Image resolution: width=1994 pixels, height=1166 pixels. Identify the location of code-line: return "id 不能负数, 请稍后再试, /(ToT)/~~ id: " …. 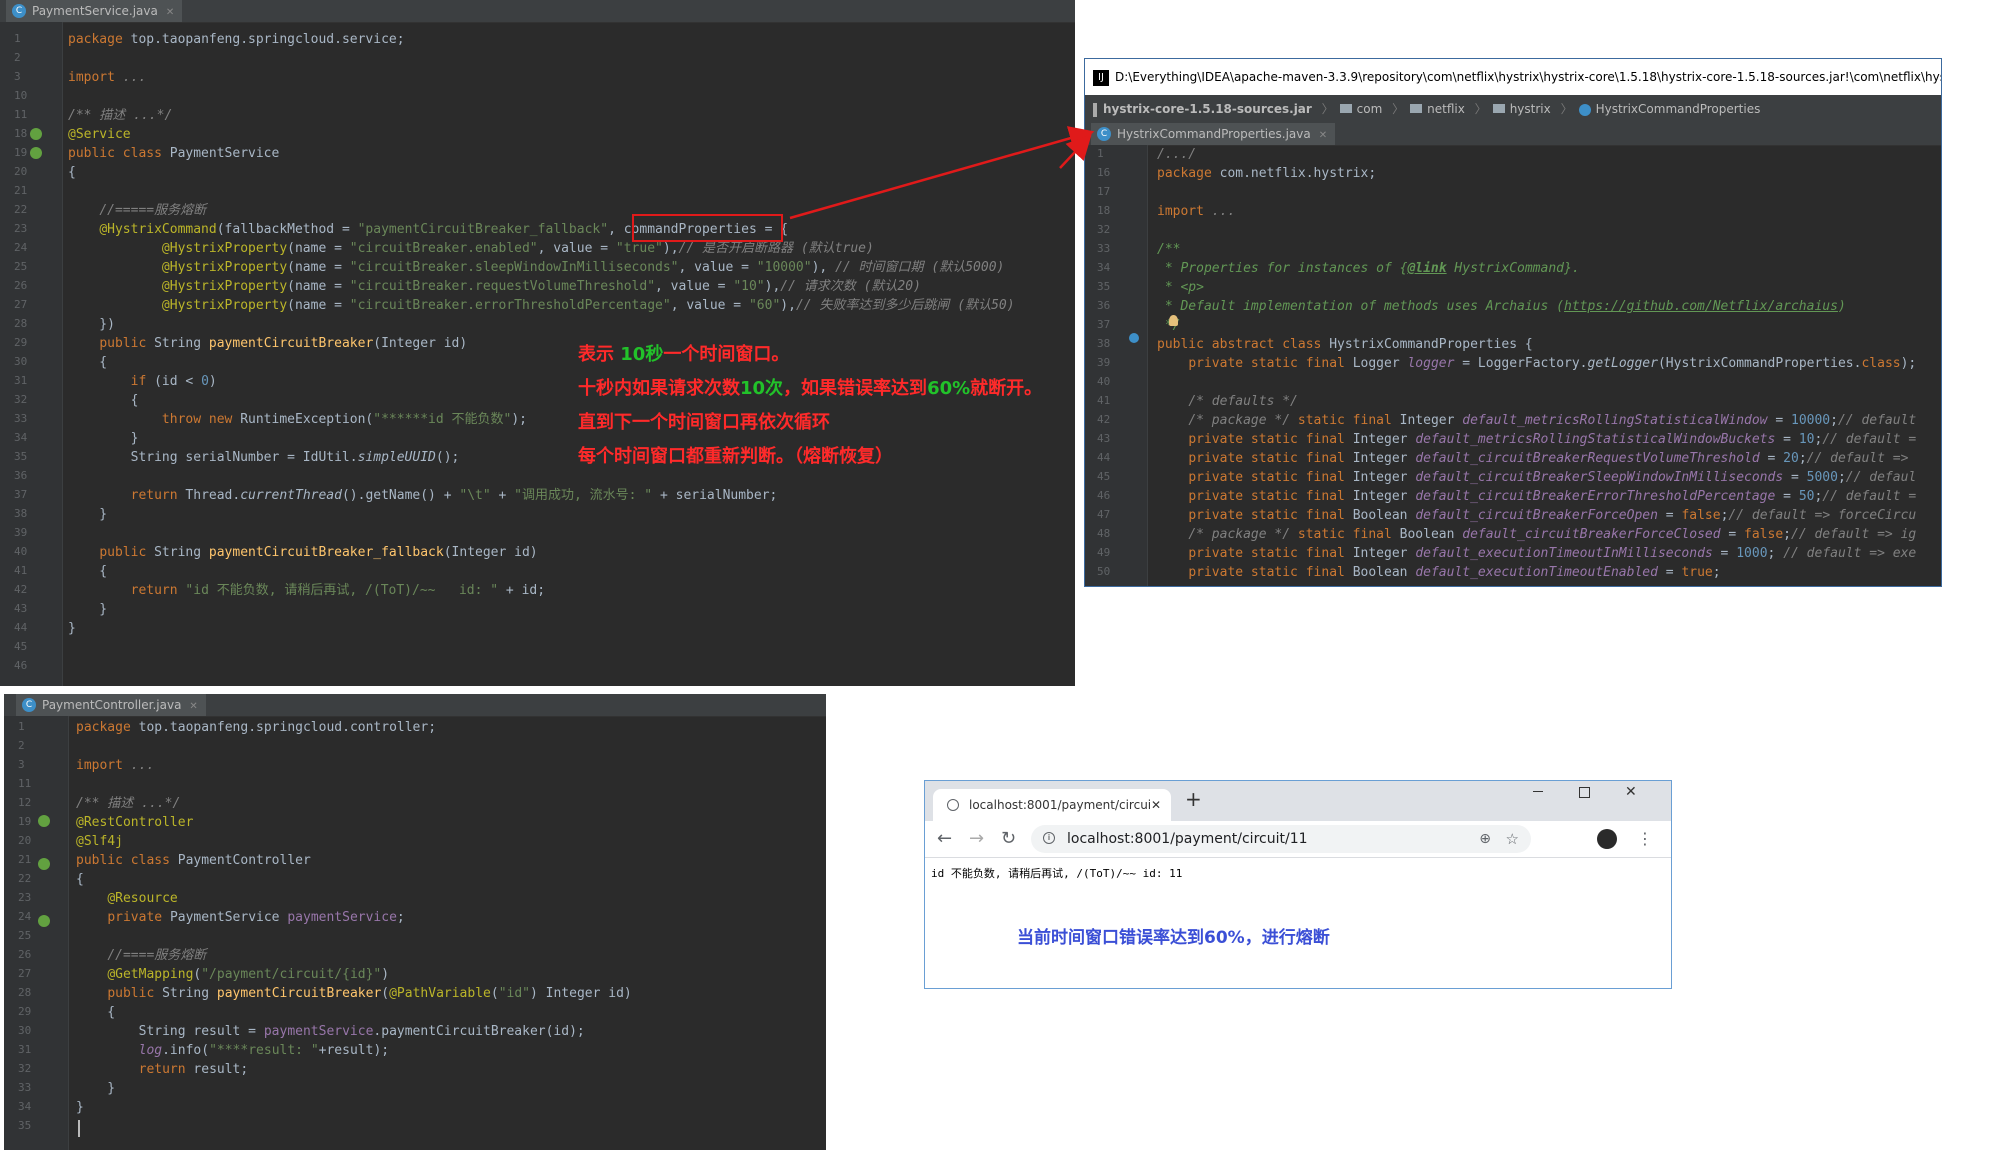
(306, 590).